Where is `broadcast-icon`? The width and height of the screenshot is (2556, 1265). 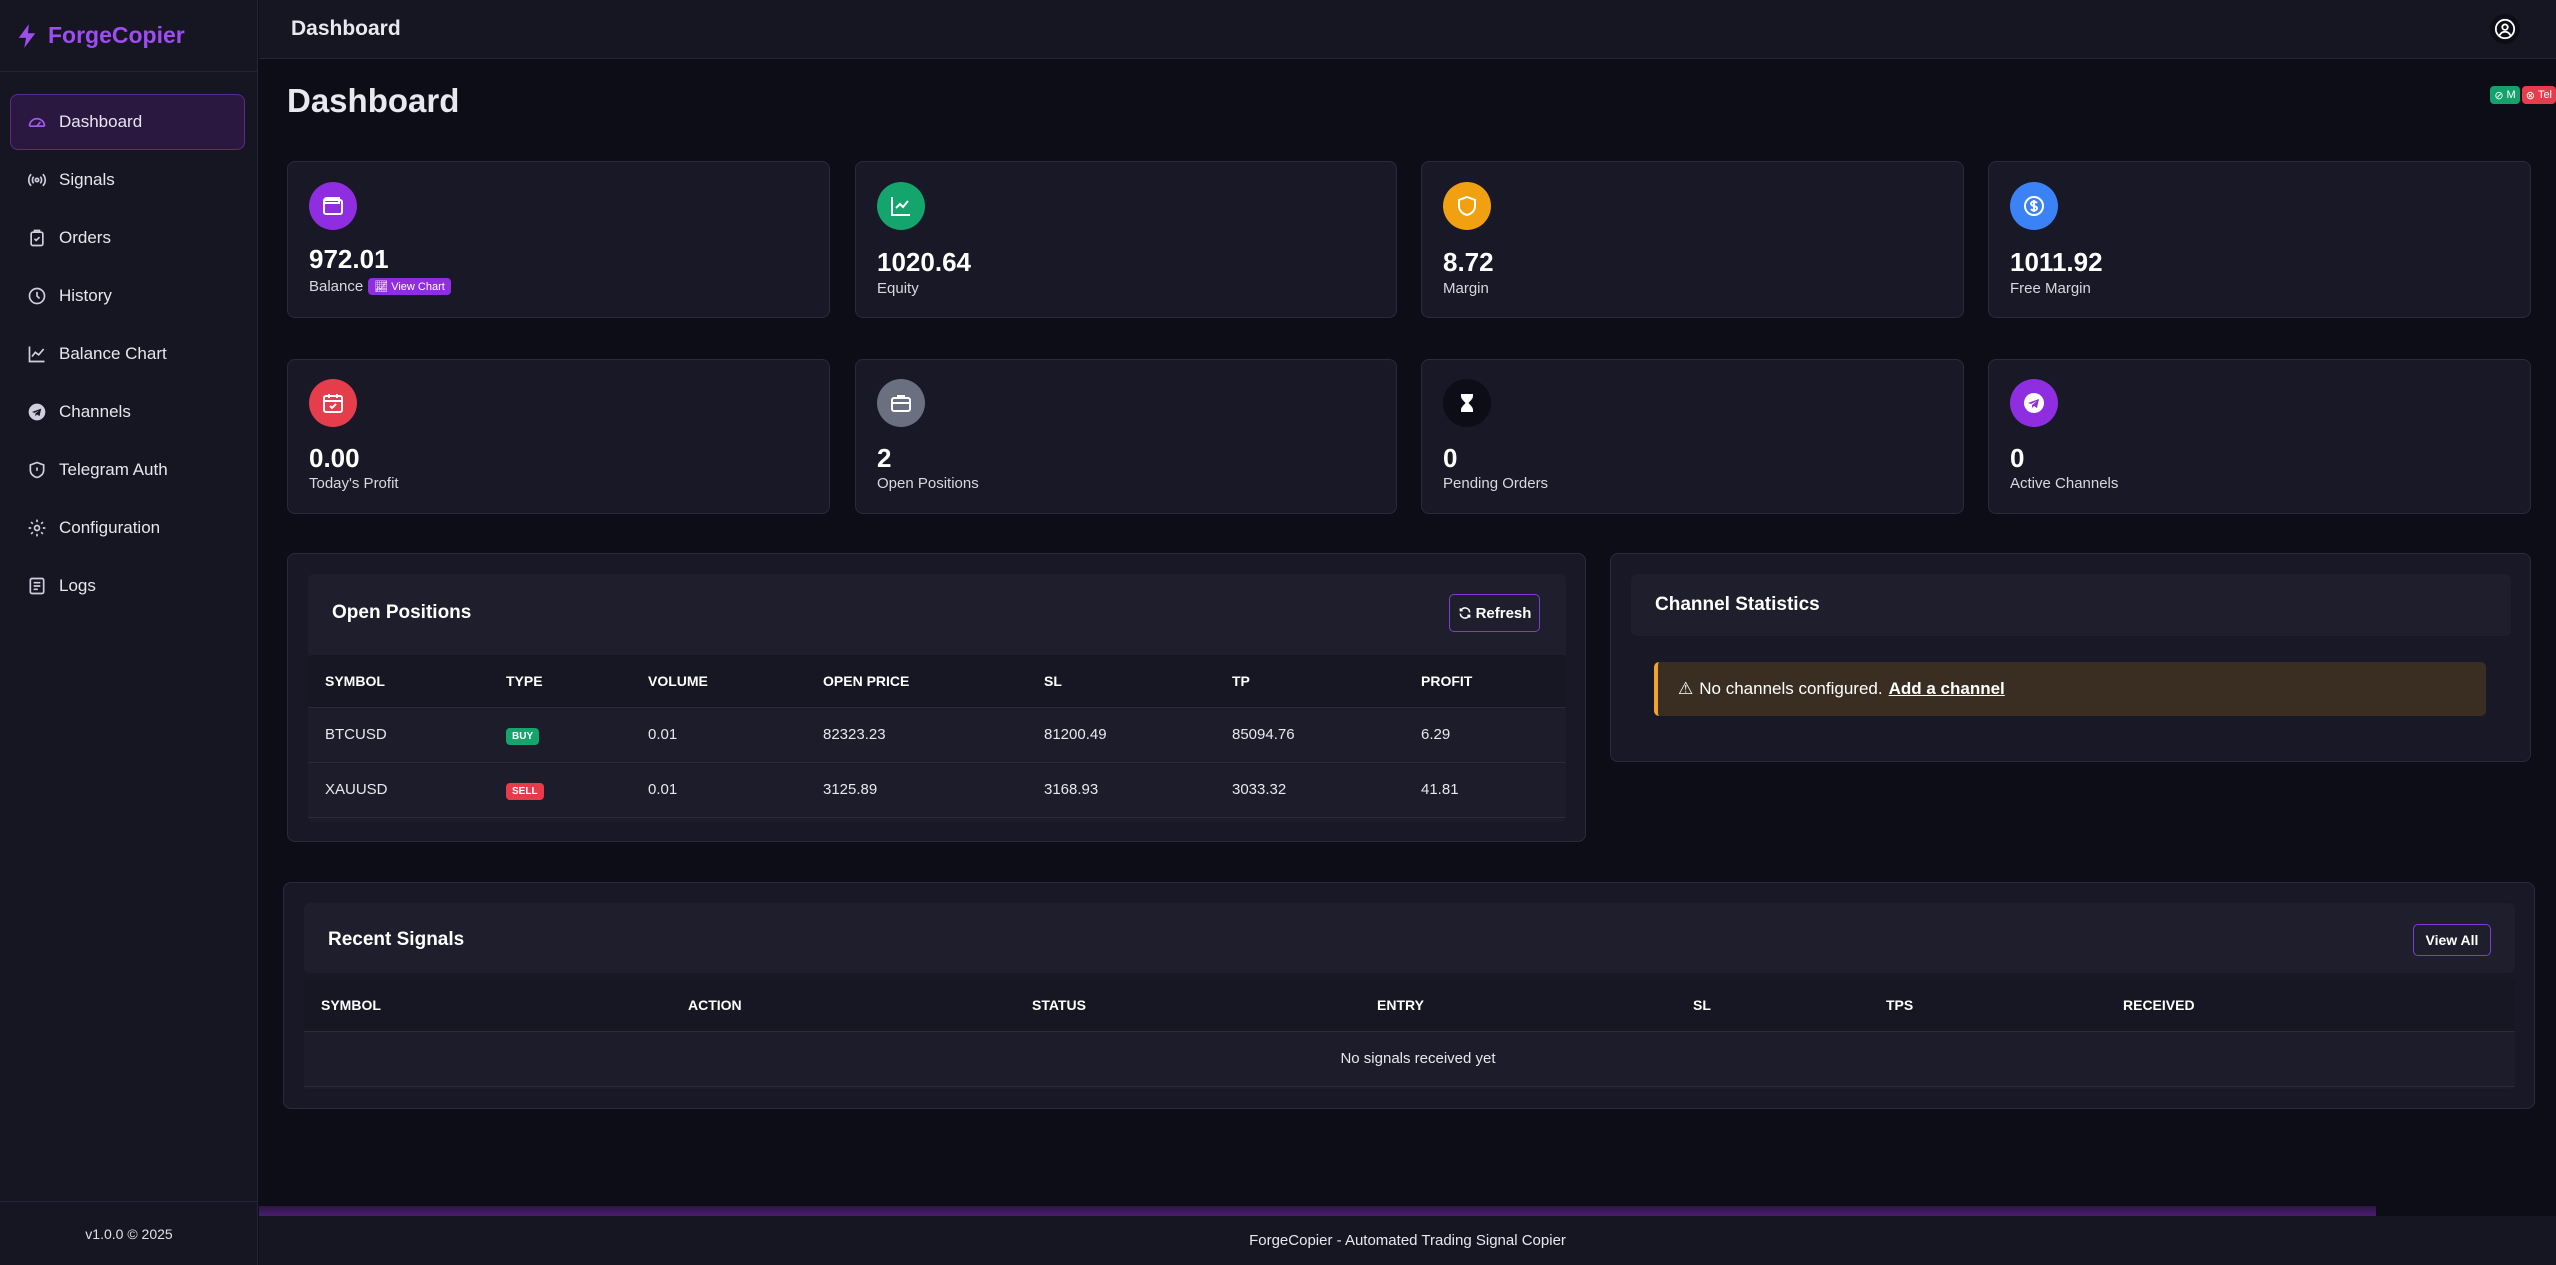
broadcast-icon is located at coordinates (37, 180).